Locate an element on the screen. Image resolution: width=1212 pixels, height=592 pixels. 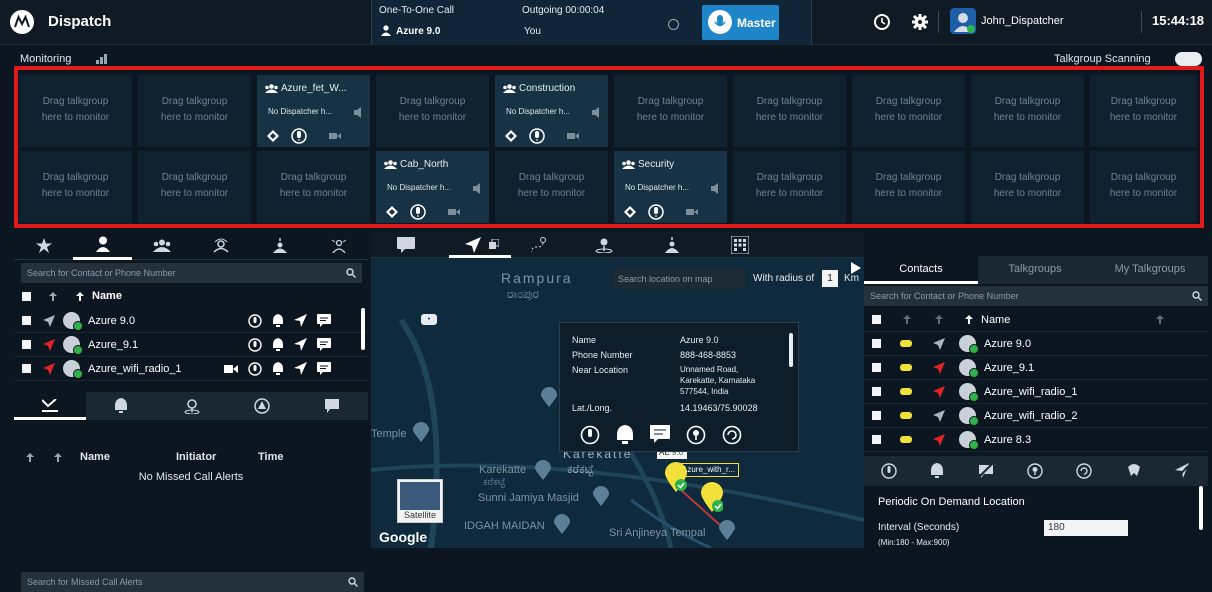
message-slash-icon is located at coordinates (986, 471).